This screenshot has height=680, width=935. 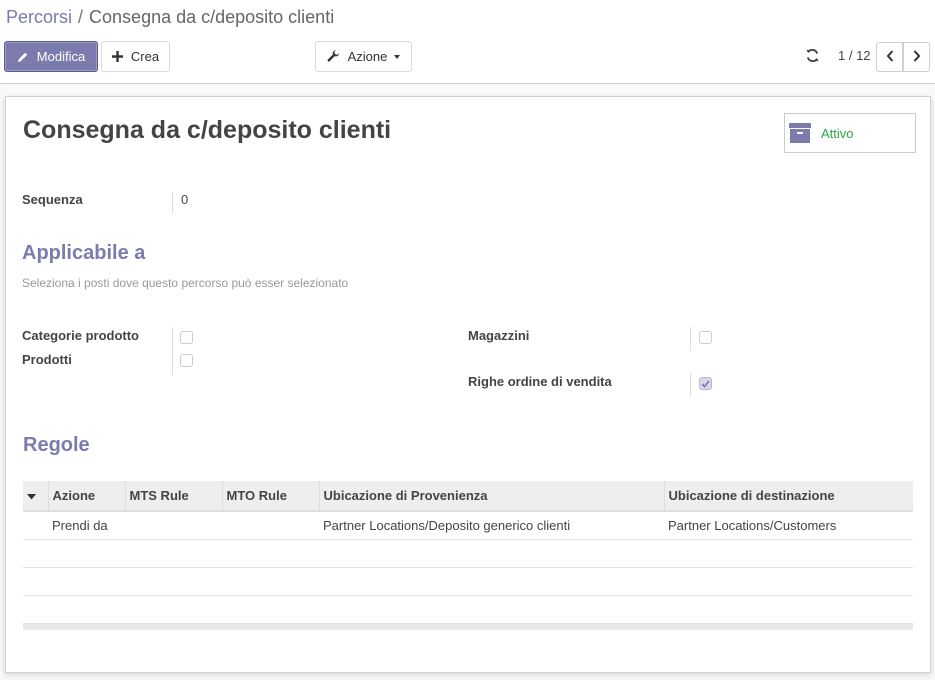 What do you see at coordinates (207, 130) in the screenshot?
I see `record-title: Consegna da c/deposito clienti` at bounding box center [207, 130].